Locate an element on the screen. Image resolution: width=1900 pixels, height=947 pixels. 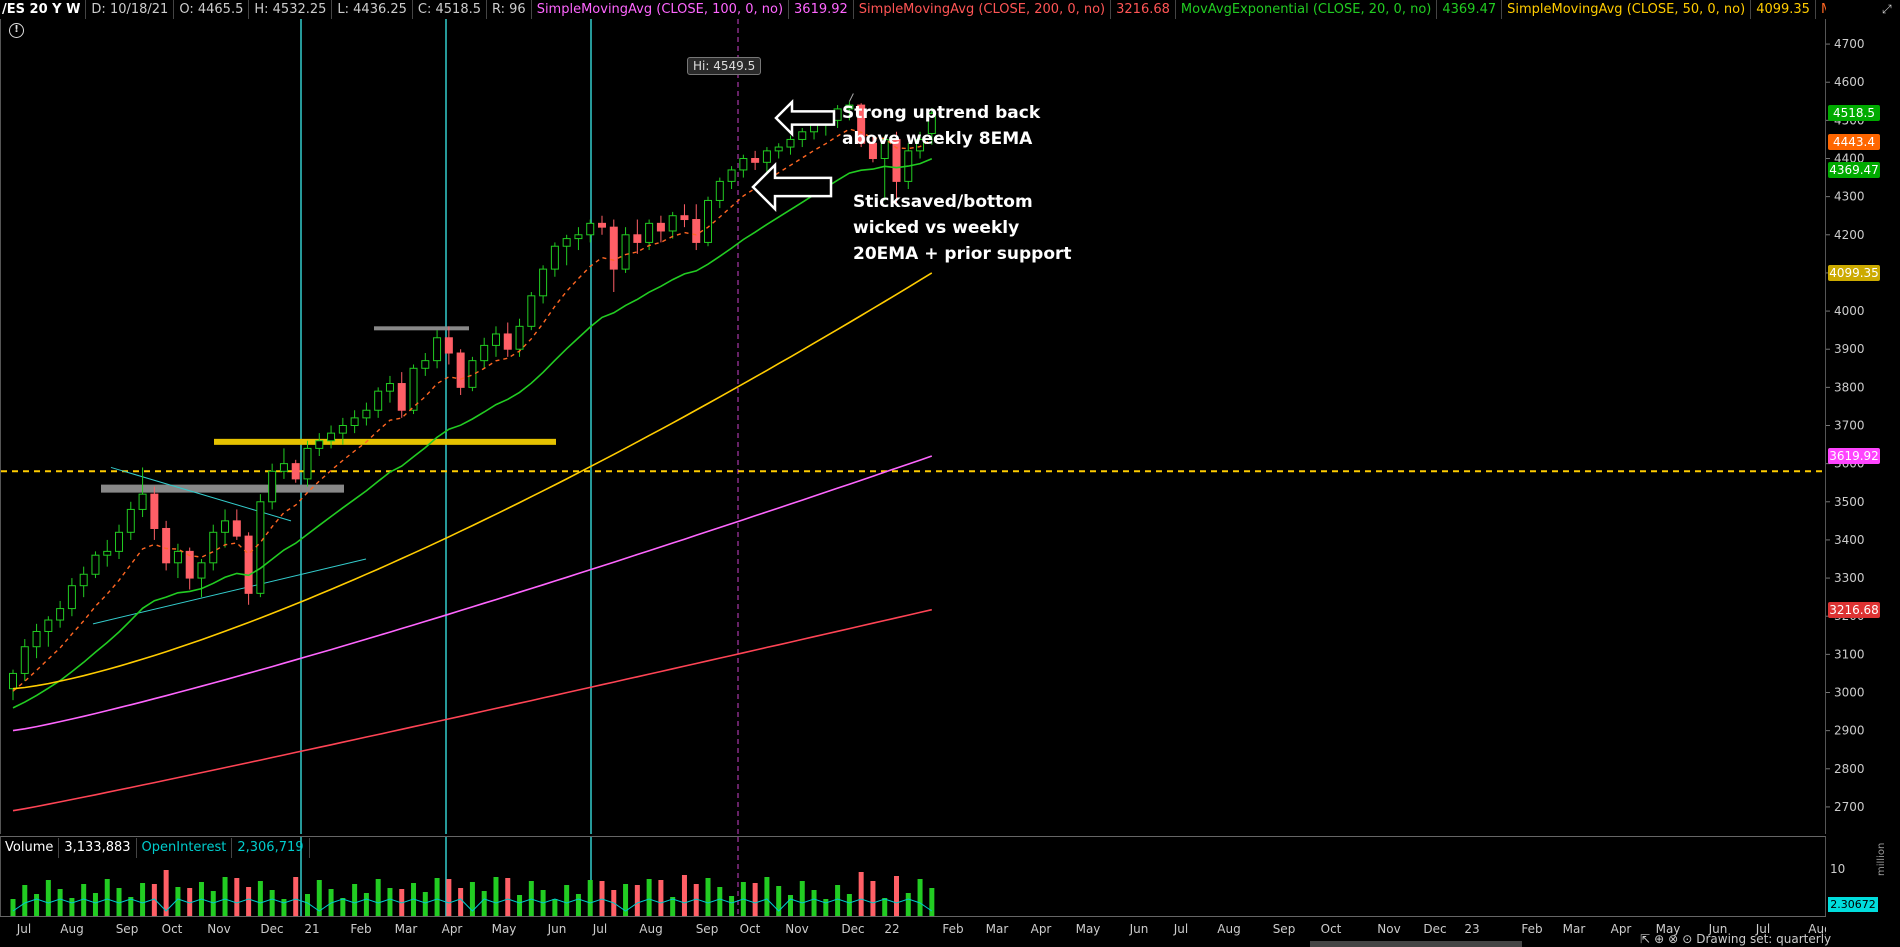
study-label: SimpleMovingAvg (CLOSE, 100, 0, no) is located at coordinates (661, 9).